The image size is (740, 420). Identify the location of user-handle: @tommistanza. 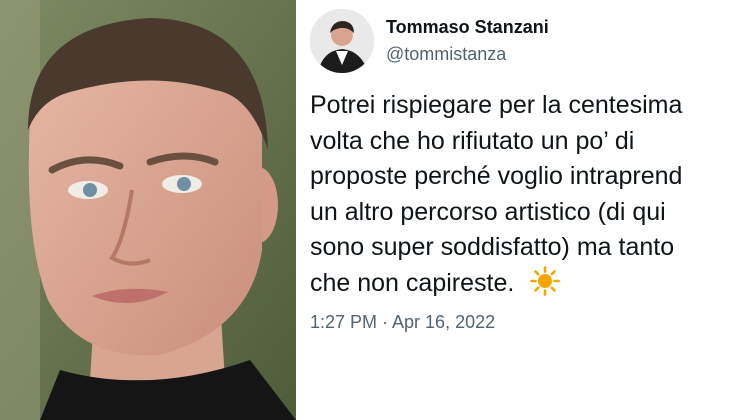
(467, 54).